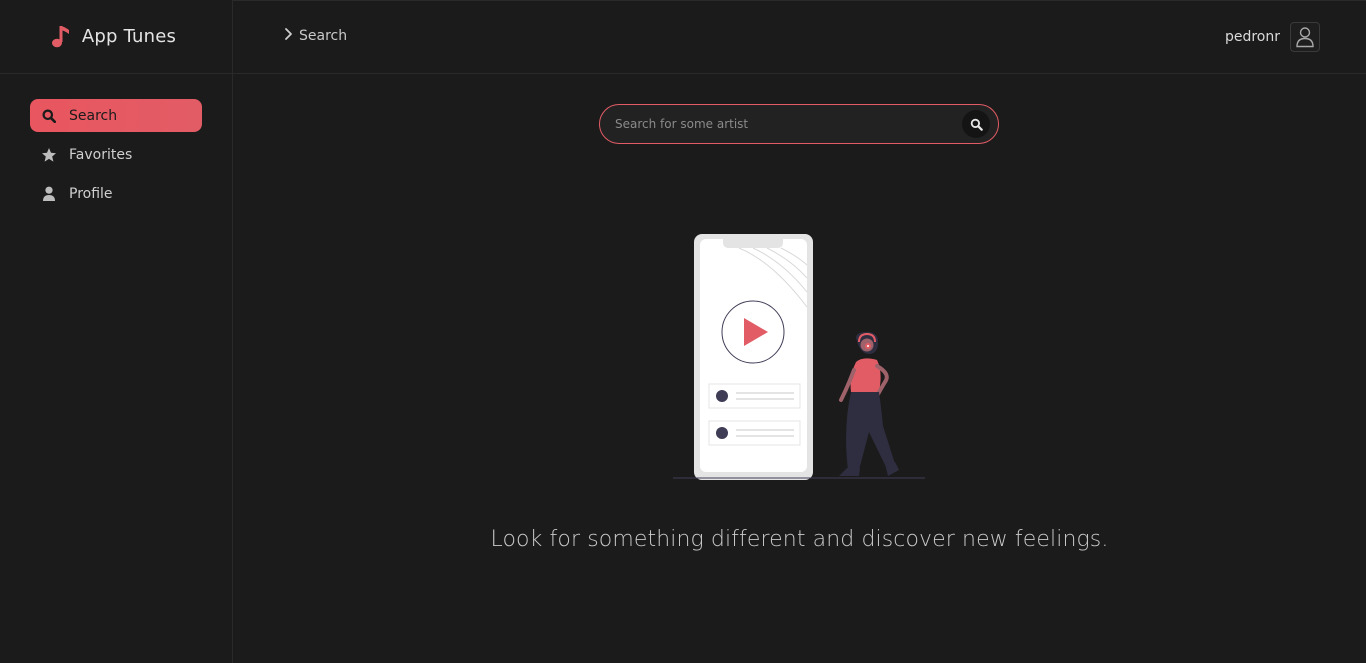  I want to click on sidebar-item-profile: Profile, so click(116, 193).